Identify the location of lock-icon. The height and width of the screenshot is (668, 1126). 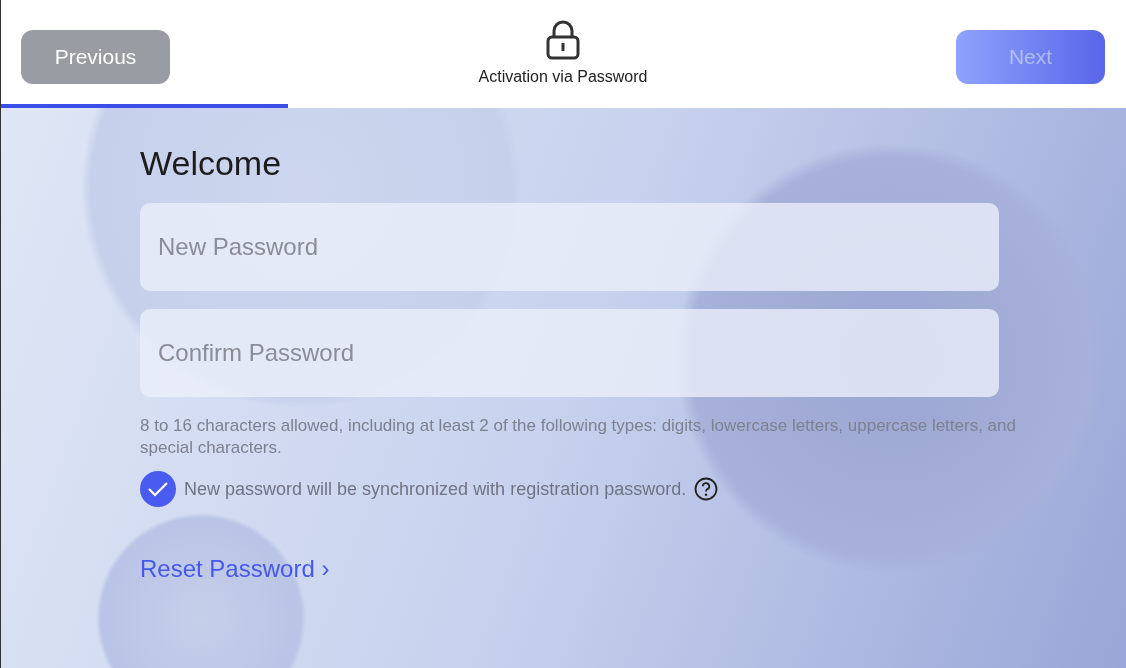
(563, 40).